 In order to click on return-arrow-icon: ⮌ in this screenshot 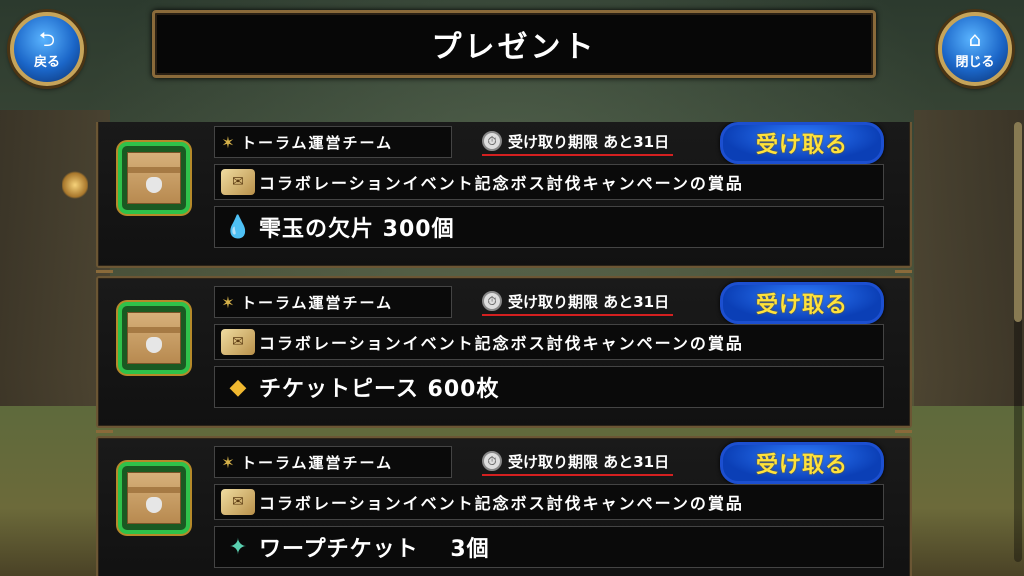, I will do `click(47, 38)`.